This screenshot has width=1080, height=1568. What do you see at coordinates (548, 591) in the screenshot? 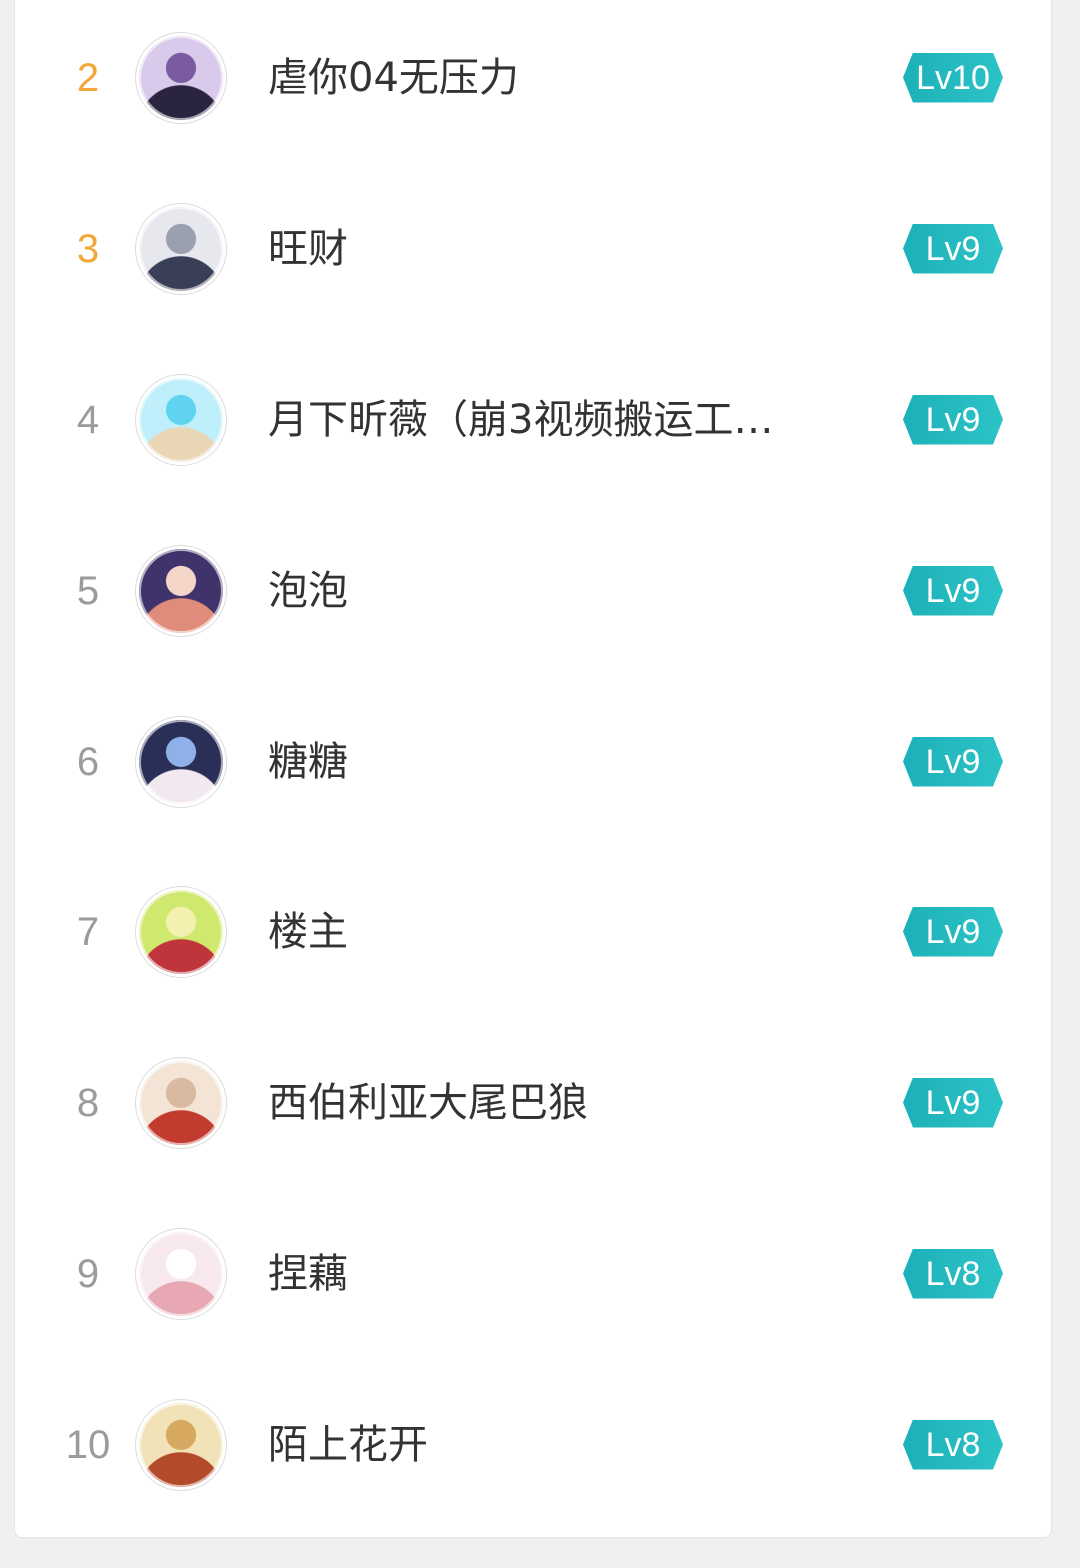
I see `username: 泡泡` at bounding box center [548, 591].